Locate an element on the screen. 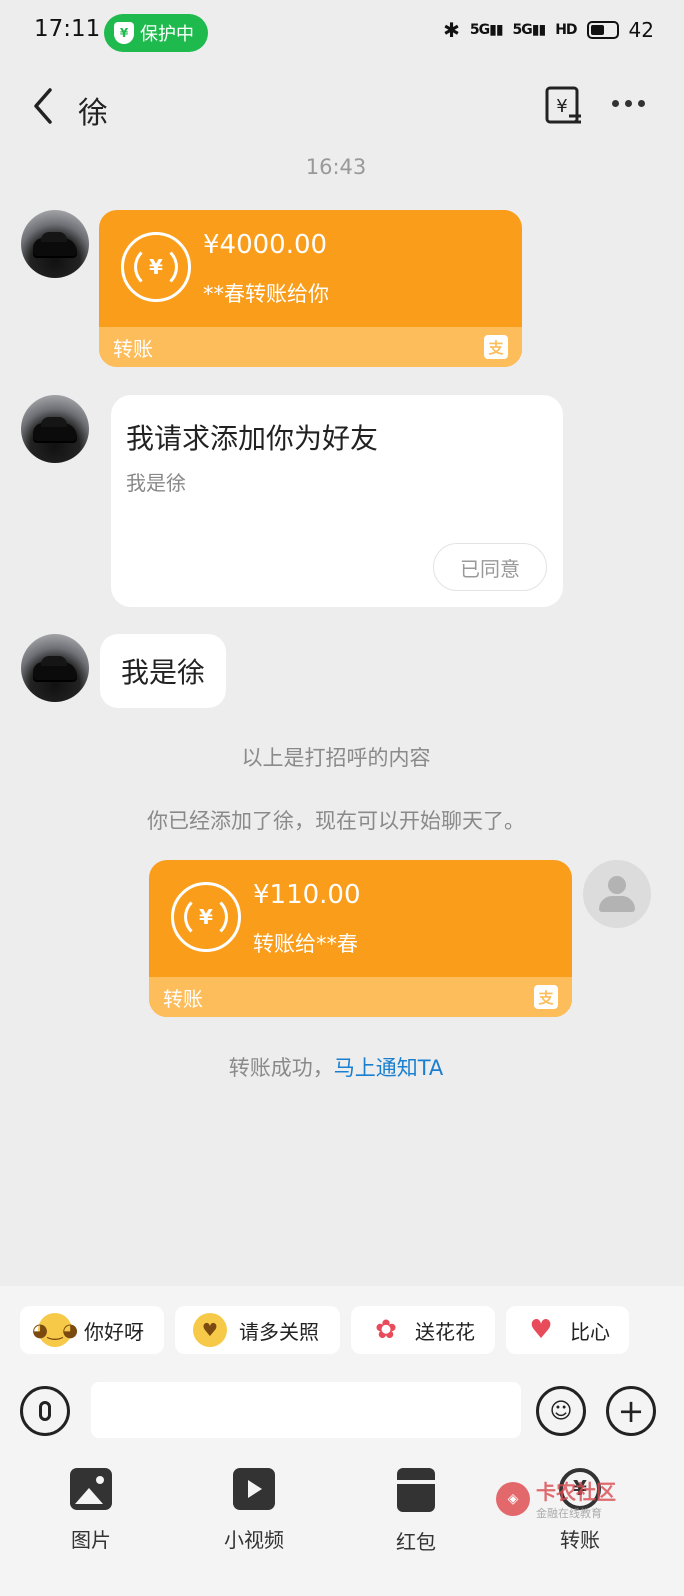 This screenshot has width=684, height=1596. message-input is located at coordinates (306, 1410).